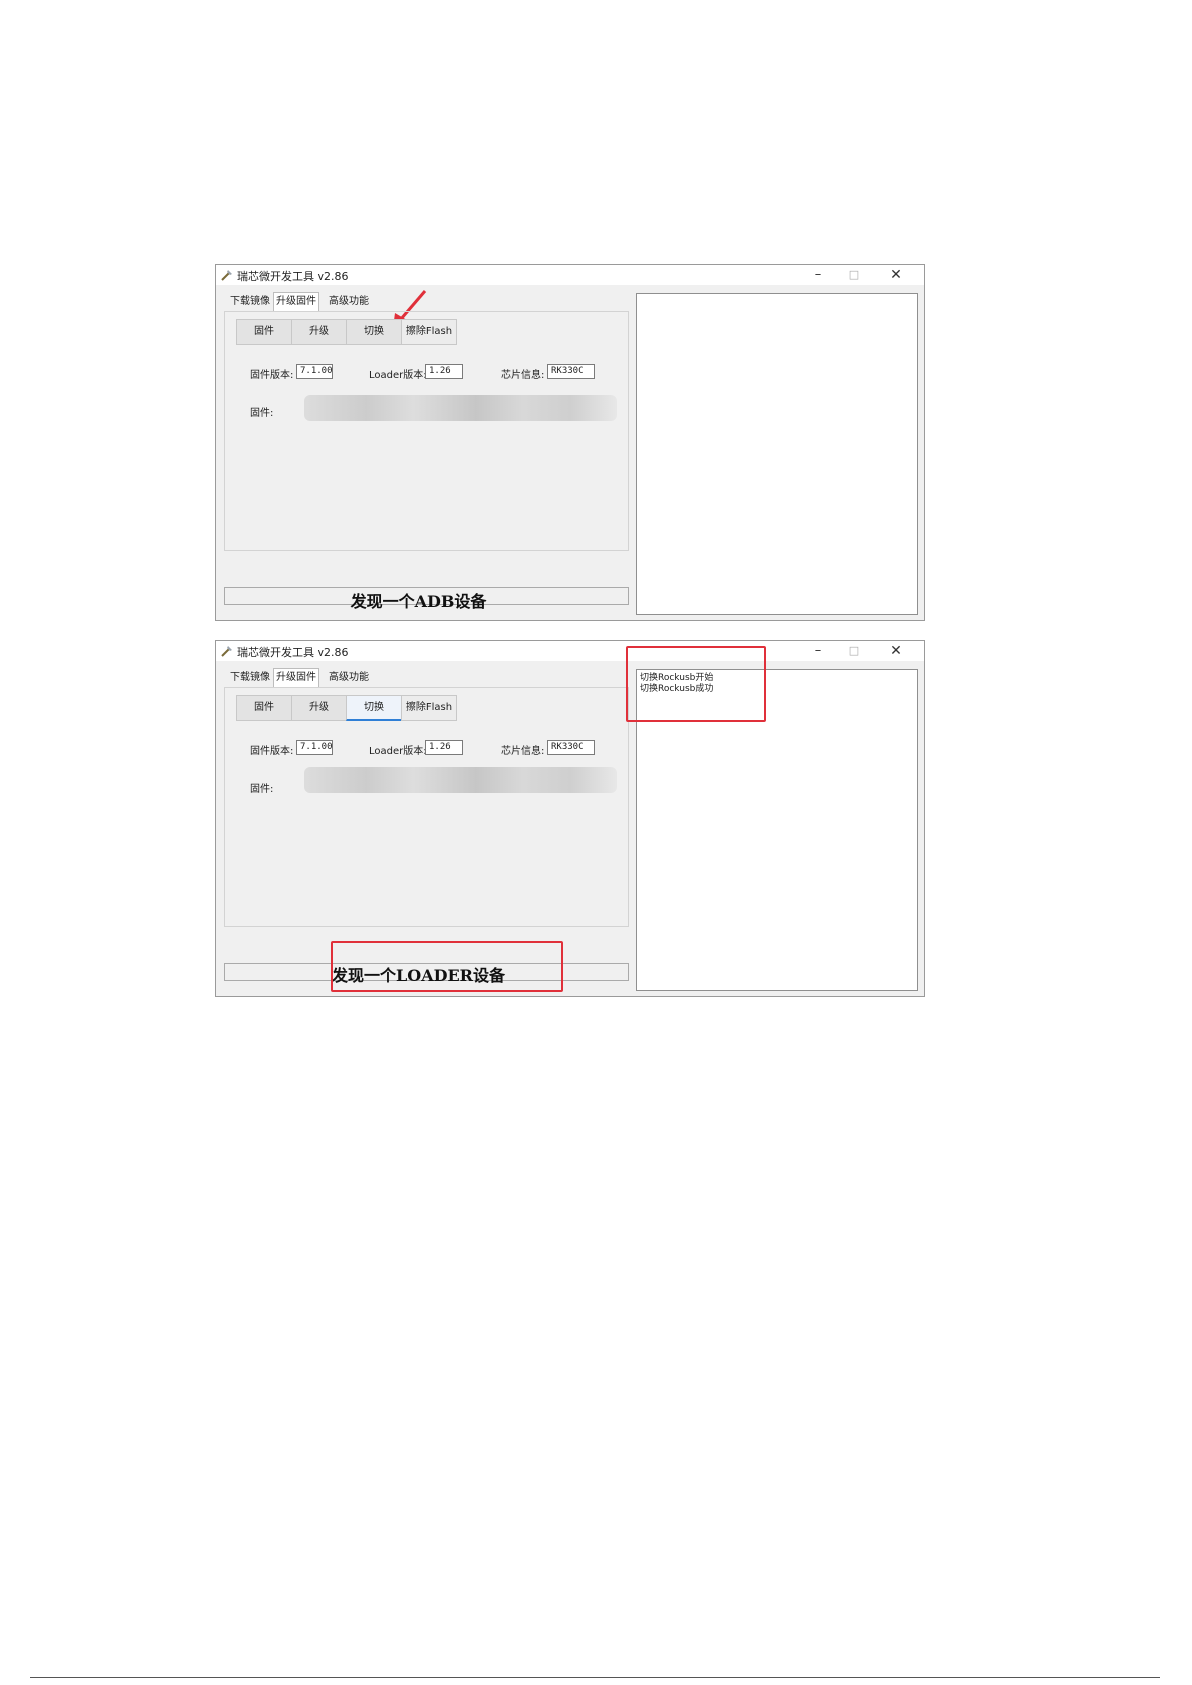  What do you see at coordinates (374, 708) in the screenshot?
I see `switch-button-selected: 切换` at bounding box center [374, 708].